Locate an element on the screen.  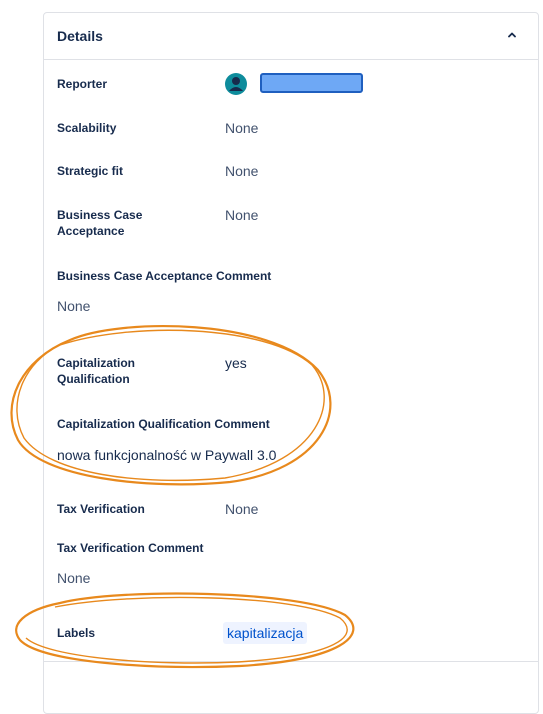
business-case-acceptance-label: Business Case Acceptance is located at coordinates (99, 223).